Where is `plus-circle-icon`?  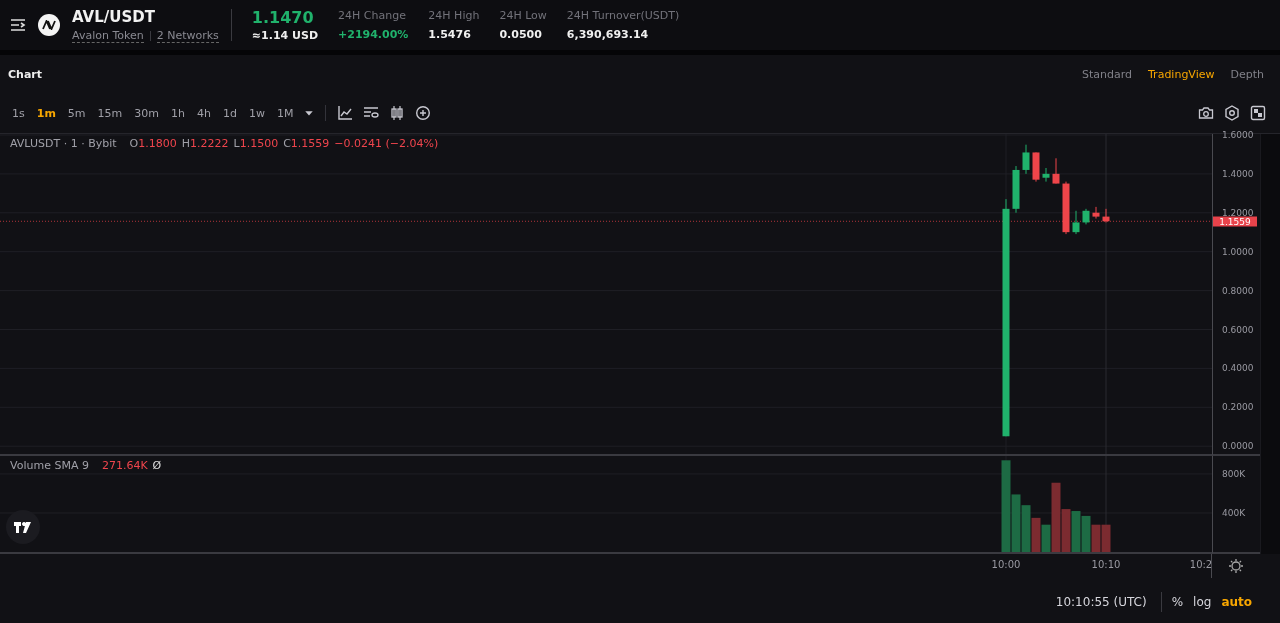 plus-circle-icon is located at coordinates (423, 113).